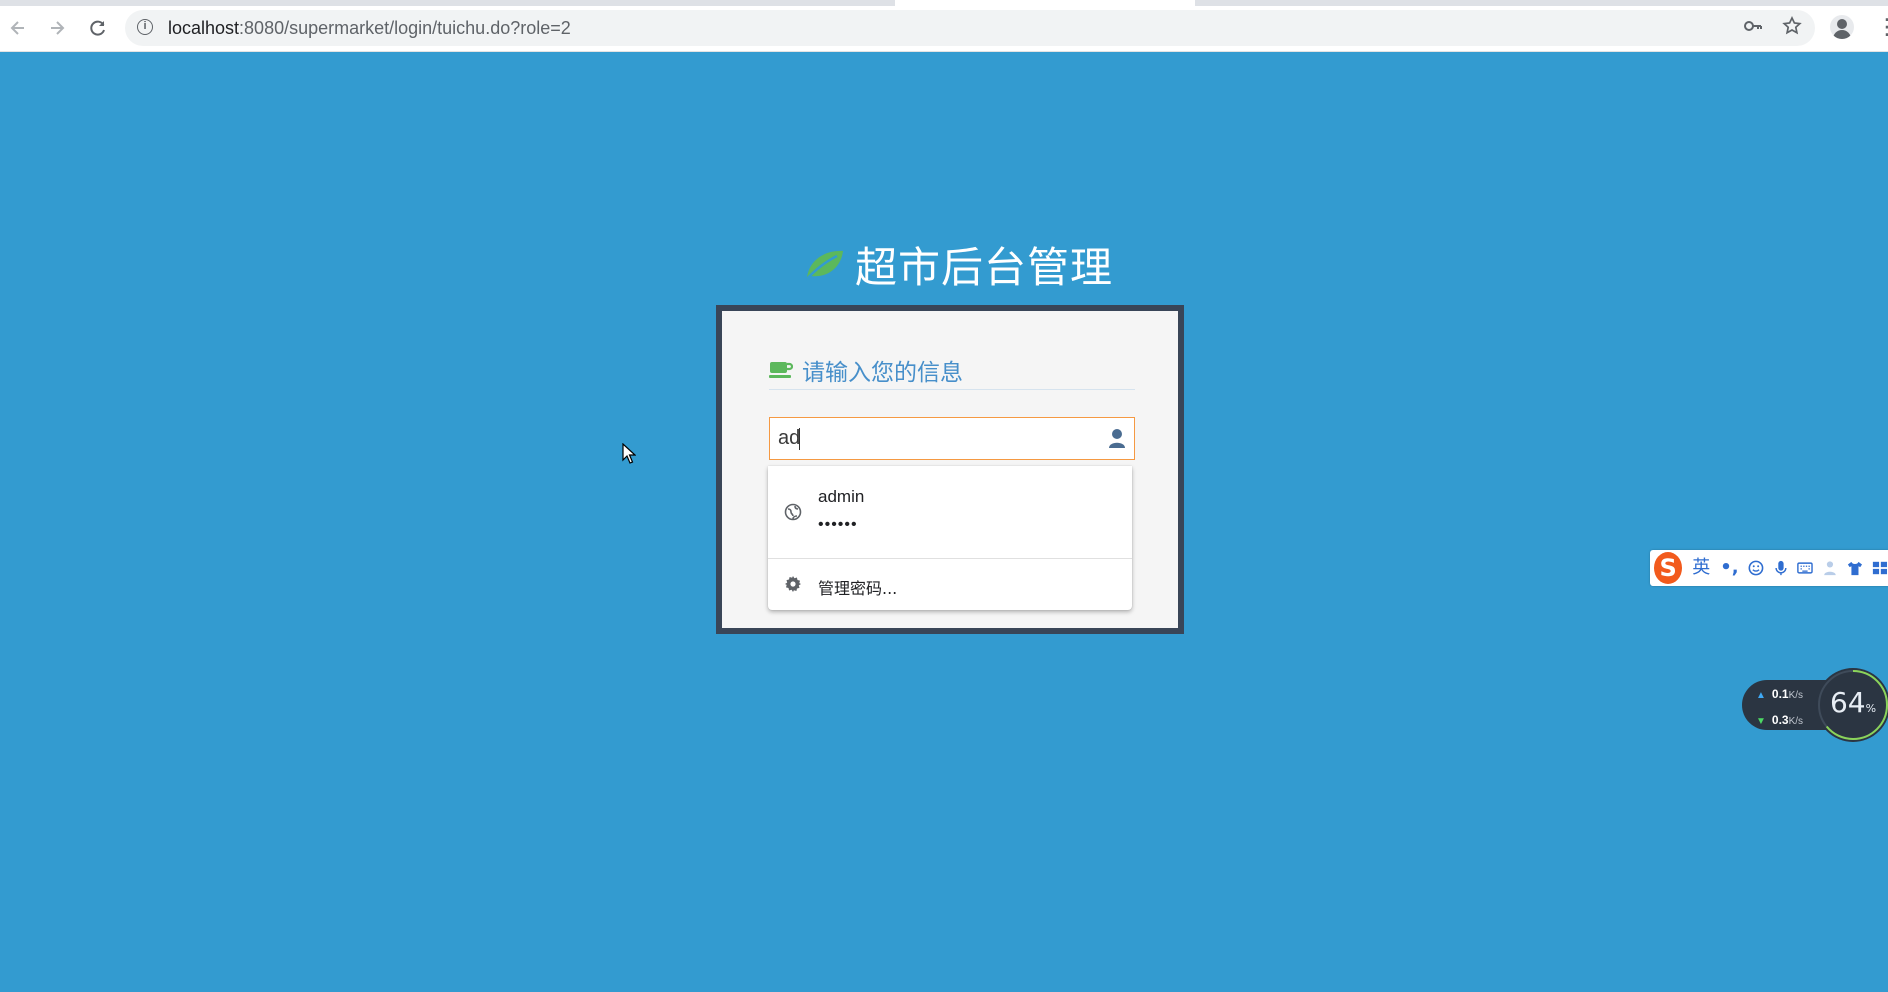 The width and height of the screenshot is (1888, 992). I want to click on memory-usage-gauge: 64%, so click(1852, 705).